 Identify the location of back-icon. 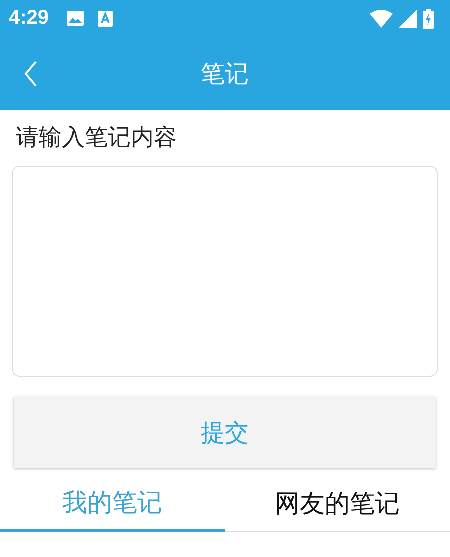
(31, 74).